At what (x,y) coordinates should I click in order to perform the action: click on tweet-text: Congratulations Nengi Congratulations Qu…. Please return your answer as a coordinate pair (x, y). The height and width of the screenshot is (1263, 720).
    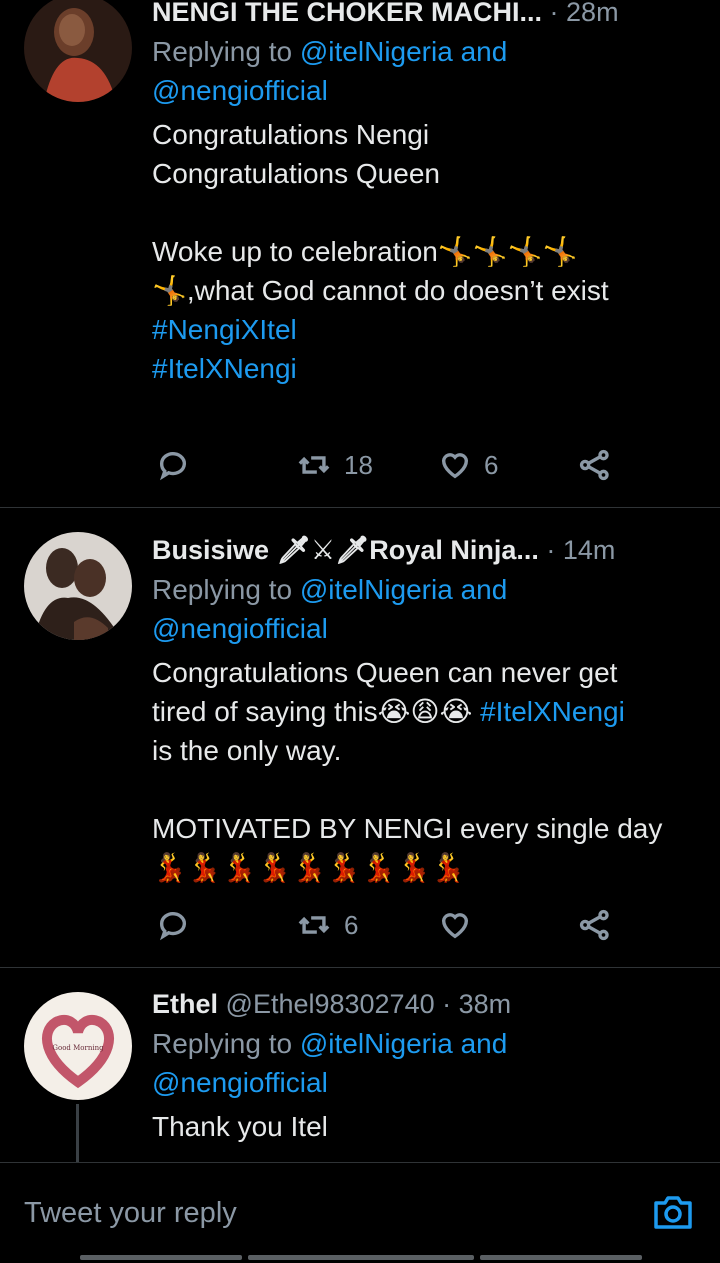
    Looking at the image, I should click on (380, 212).